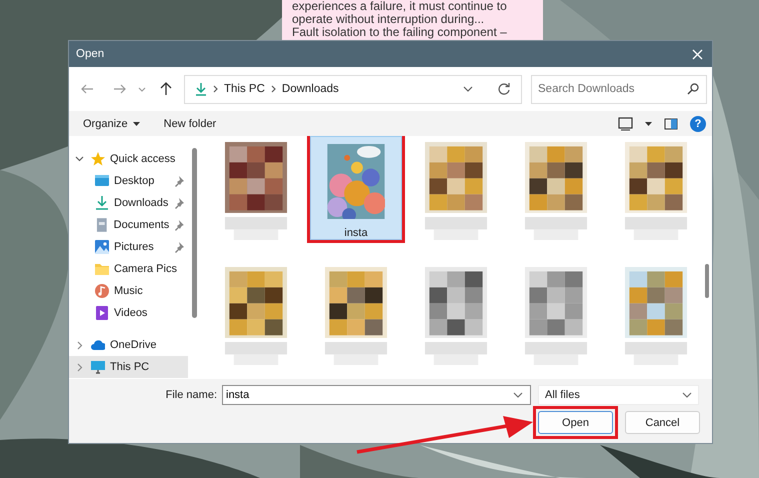 The height and width of the screenshot is (478, 759). I want to click on nav-item: Music, so click(128, 291).